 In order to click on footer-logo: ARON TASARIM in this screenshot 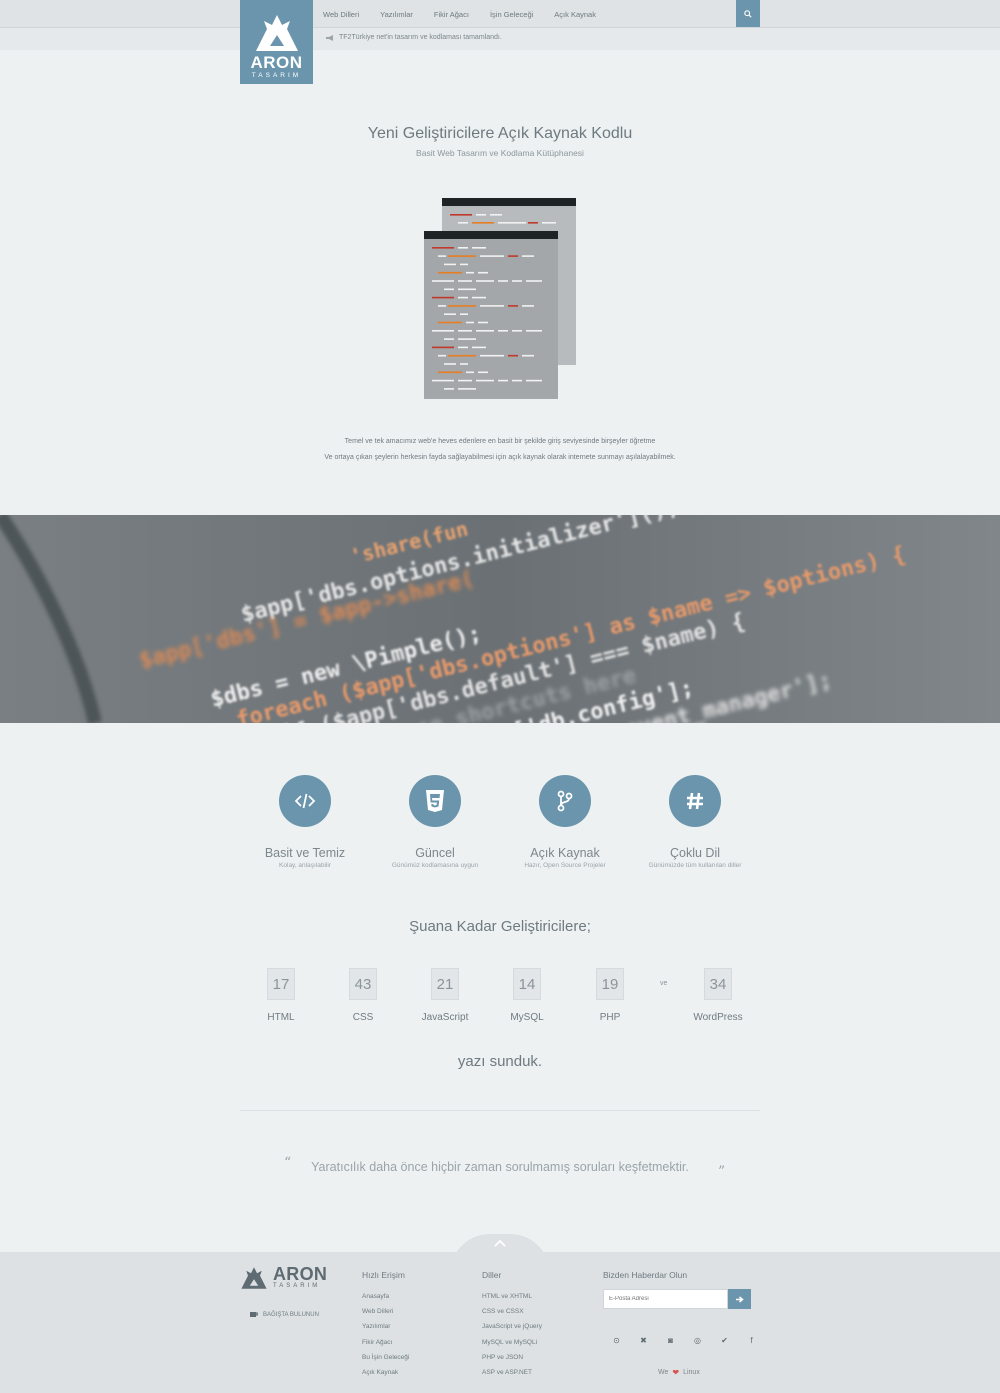, I will do `click(283, 1277)`.